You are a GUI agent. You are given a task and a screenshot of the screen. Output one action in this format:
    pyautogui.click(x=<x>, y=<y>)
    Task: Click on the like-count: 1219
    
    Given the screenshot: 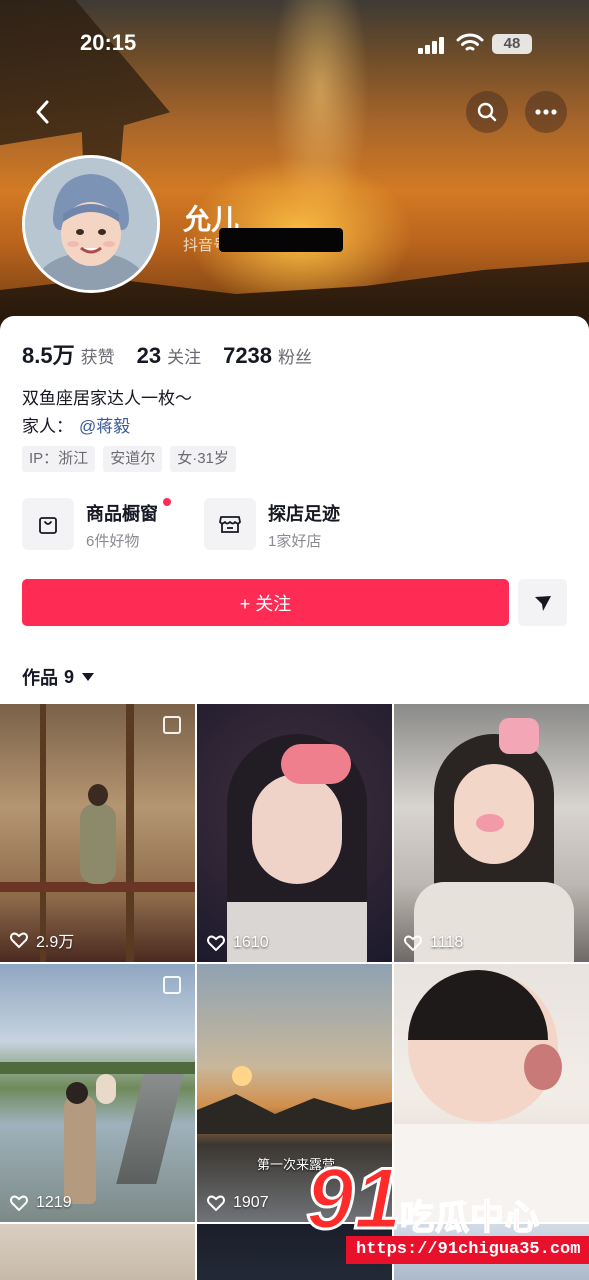 What is the action you would take?
    pyautogui.click(x=41, y=1203)
    